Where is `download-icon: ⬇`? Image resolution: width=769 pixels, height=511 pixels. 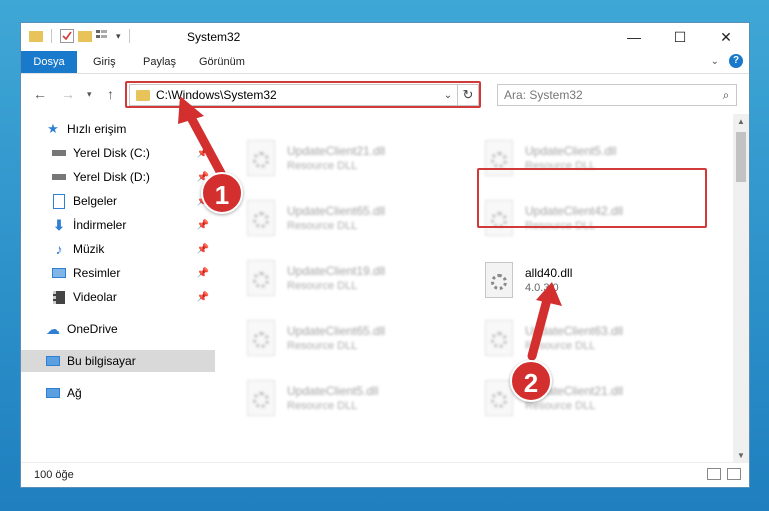 download-icon: ⬇ is located at coordinates (59, 224).